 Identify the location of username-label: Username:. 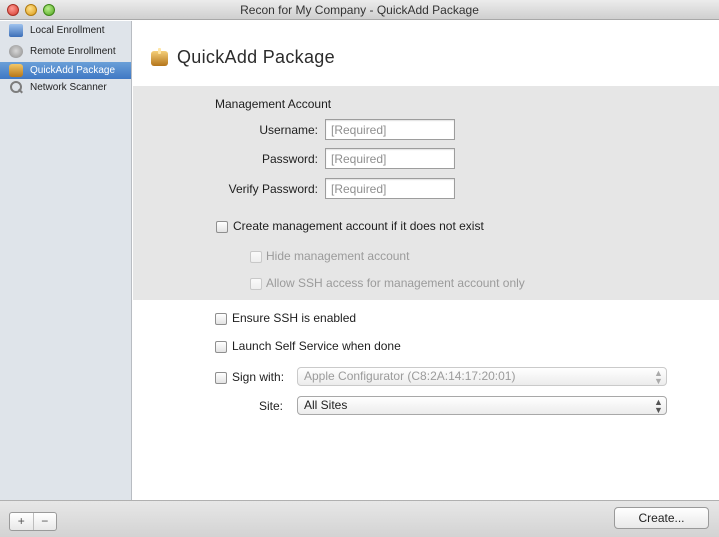
(288, 130).